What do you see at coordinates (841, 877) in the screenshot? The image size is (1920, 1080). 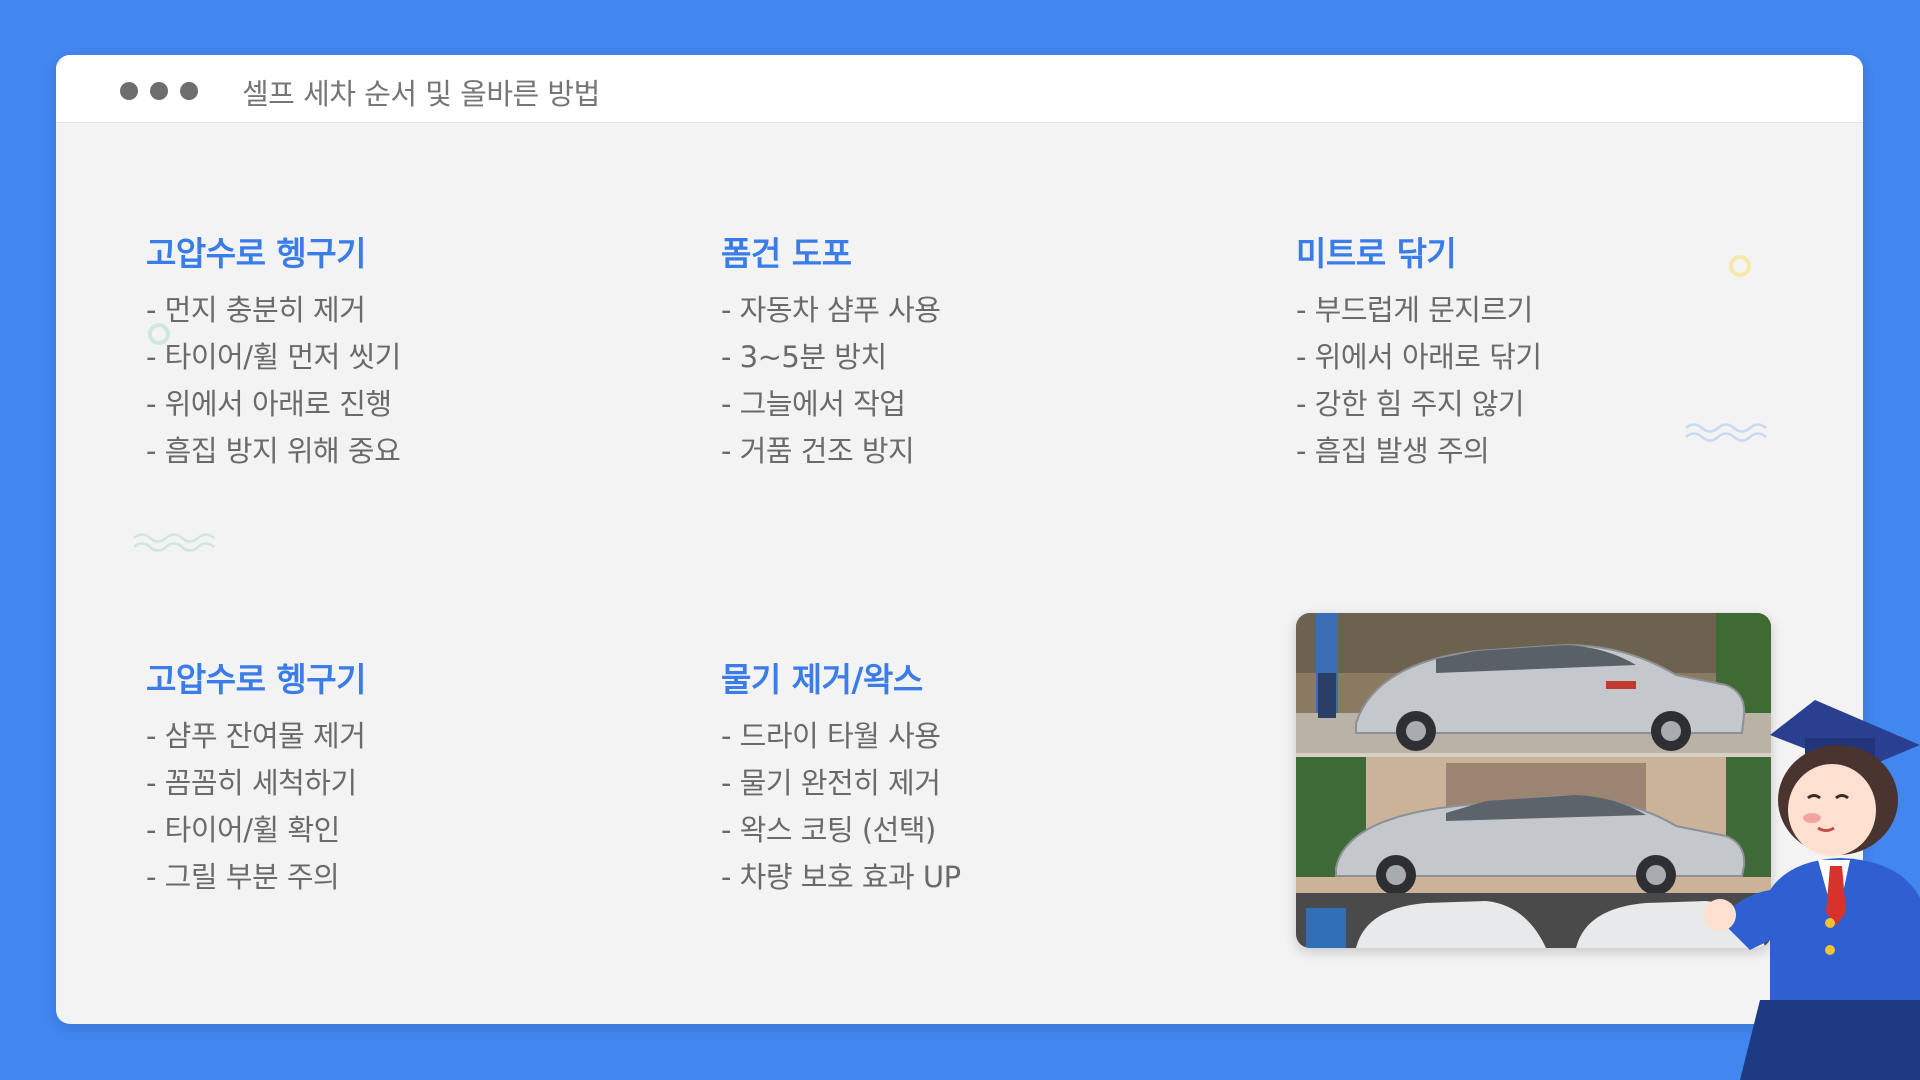 I see `list-item: - 차량 보호 효과 UP` at bounding box center [841, 877].